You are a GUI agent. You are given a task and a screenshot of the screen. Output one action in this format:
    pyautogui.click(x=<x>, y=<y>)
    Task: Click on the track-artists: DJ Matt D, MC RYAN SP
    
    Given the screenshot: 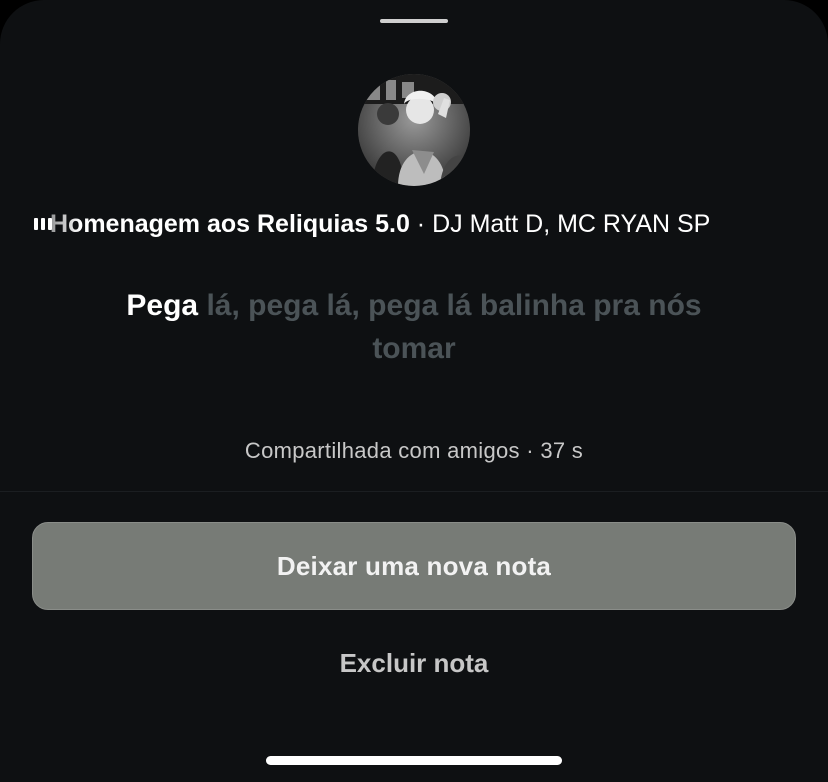 What is the action you would take?
    pyautogui.click(x=571, y=224)
    